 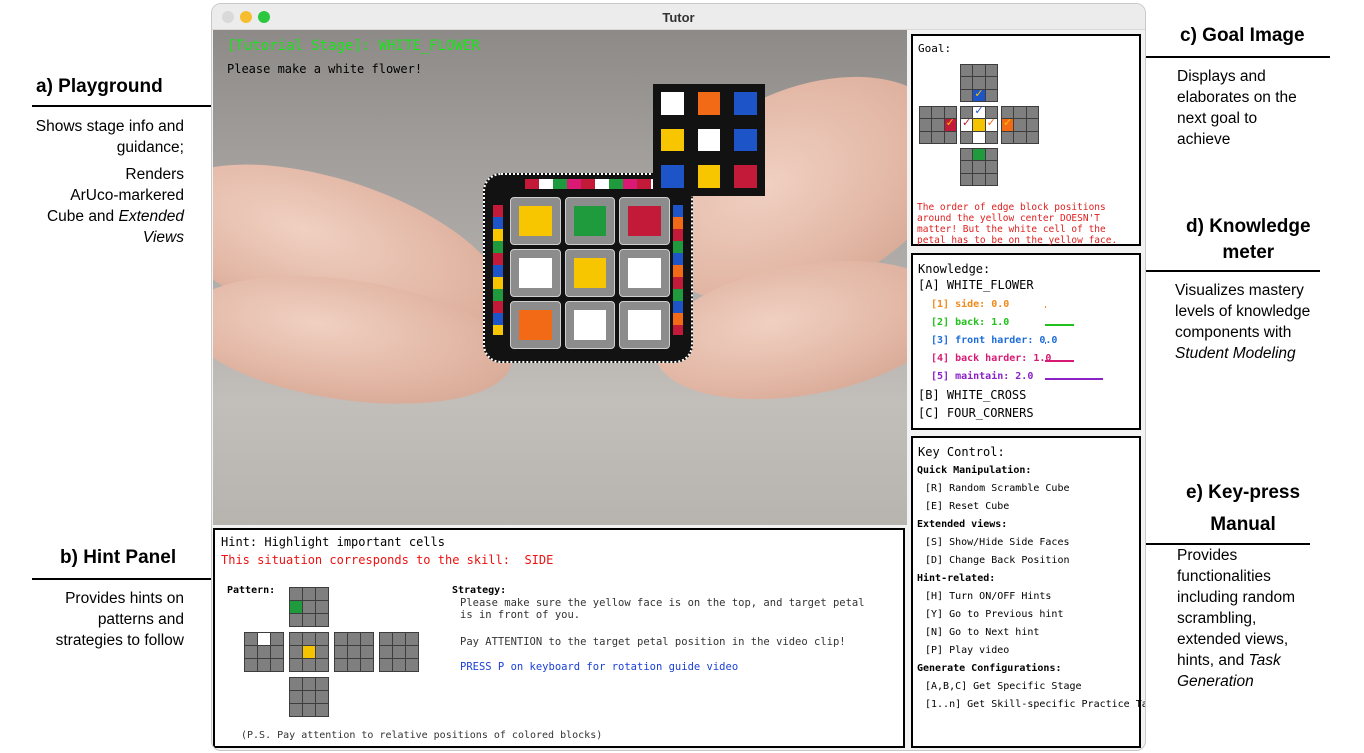 What do you see at coordinates (1243, 509) in the screenshot?
I see `annotation-e-title: e) Key-press Manual` at bounding box center [1243, 509].